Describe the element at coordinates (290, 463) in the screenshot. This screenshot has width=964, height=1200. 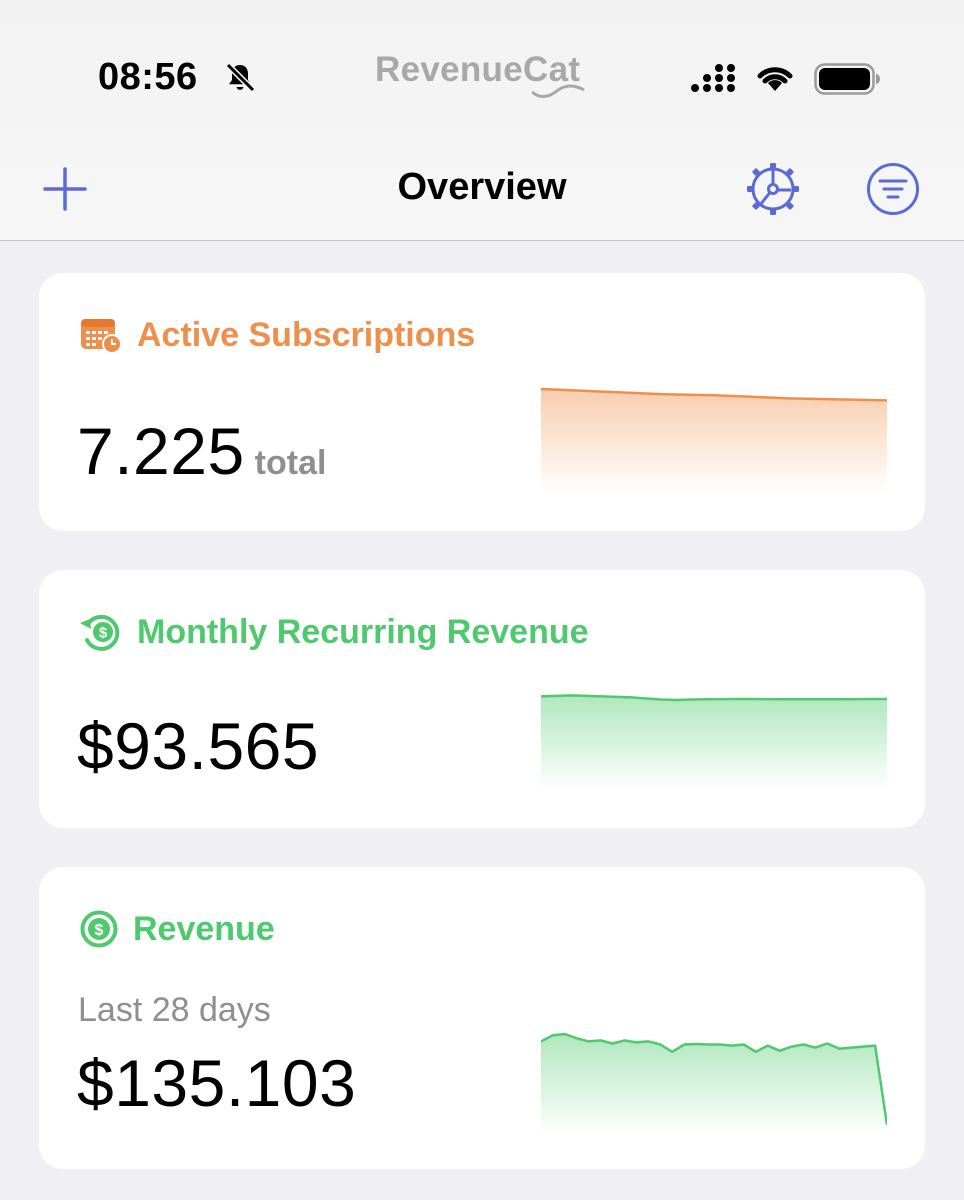
I see `value-unit: total` at that location.